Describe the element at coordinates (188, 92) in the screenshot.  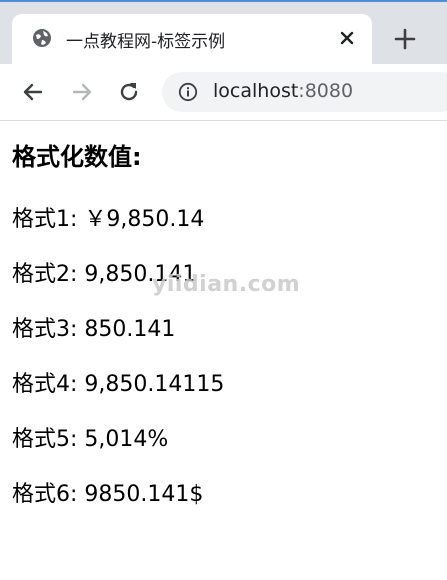
I see `info-icon` at that location.